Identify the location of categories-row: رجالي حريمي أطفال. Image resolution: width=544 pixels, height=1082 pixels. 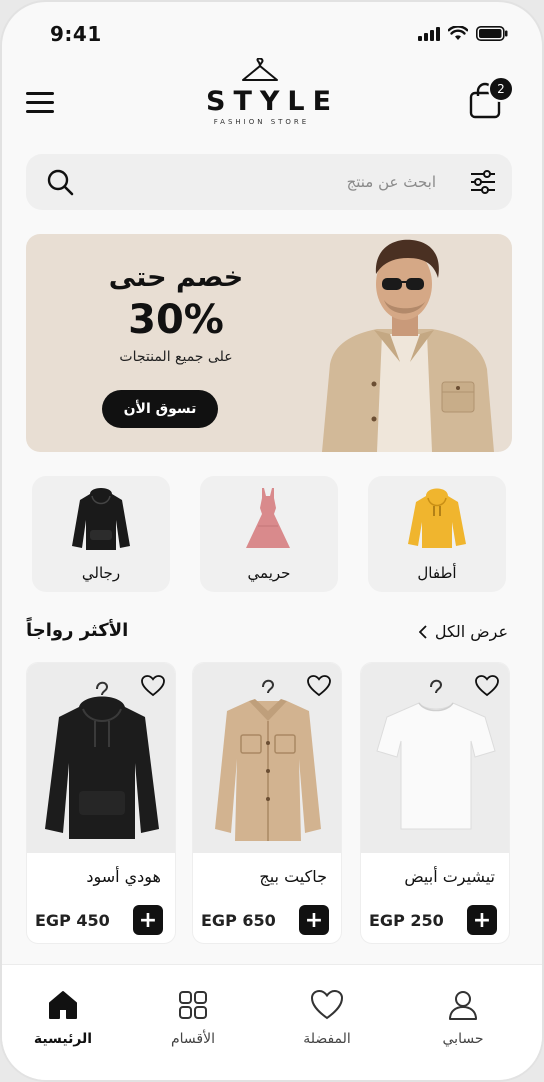
(269, 535).